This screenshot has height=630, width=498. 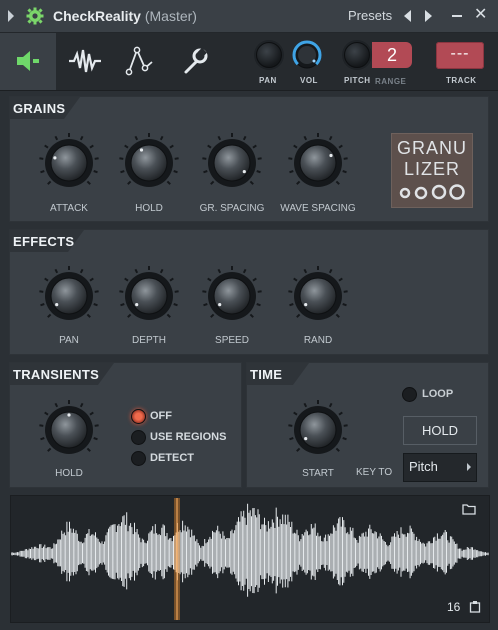 What do you see at coordinates (318, 473) in the screenshot?
I see `start-label: START` at bounding box center [318, 473].